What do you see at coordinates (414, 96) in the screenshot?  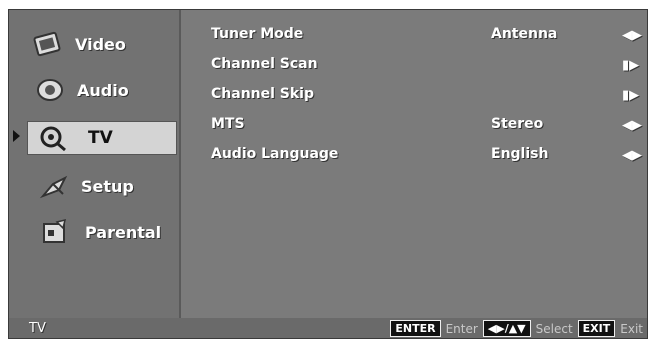 I see `menu-row-channel-skip: Channel Skip ▮▶` at bounding box center [414, 96].